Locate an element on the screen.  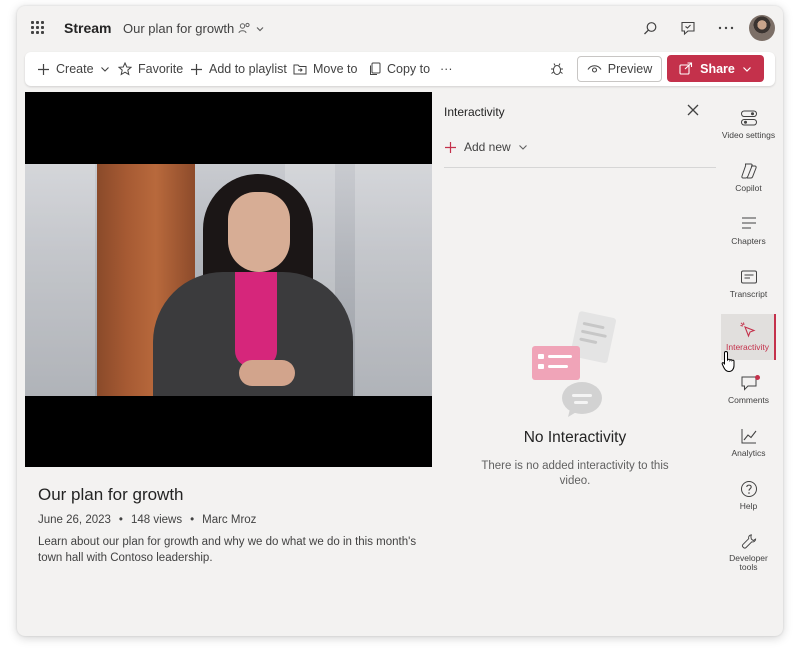
create-button: Create is located at coordinates (73, 69).